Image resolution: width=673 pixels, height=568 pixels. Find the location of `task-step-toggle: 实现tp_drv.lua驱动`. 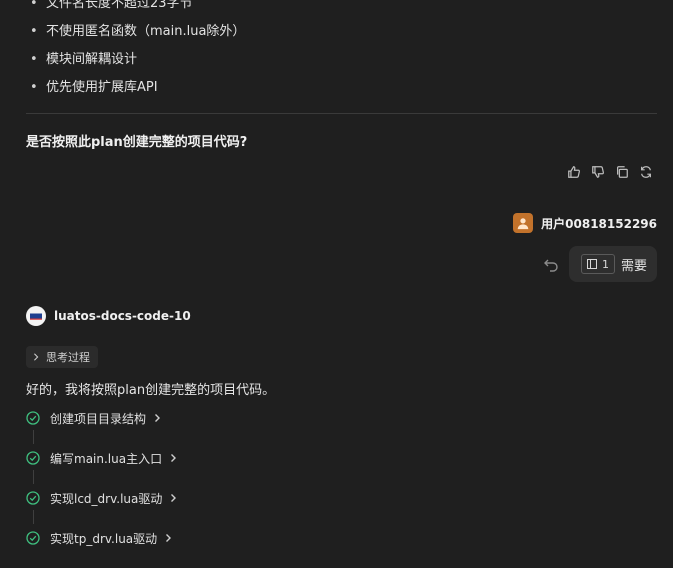

task-step-toggle: 实现tp_drv.lua驱动 is located at coordinates (102, 538).